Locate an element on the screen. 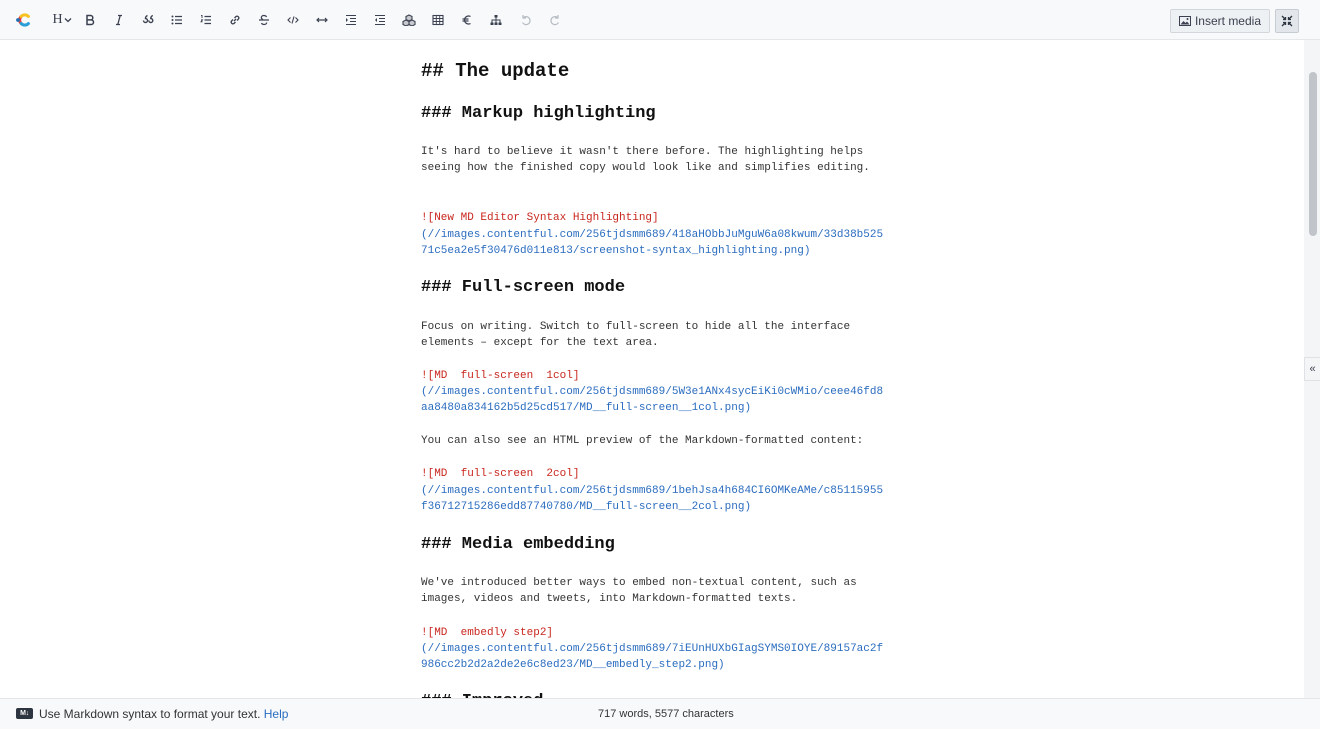  bullet-list-icon is located at coordinates (176, 20).